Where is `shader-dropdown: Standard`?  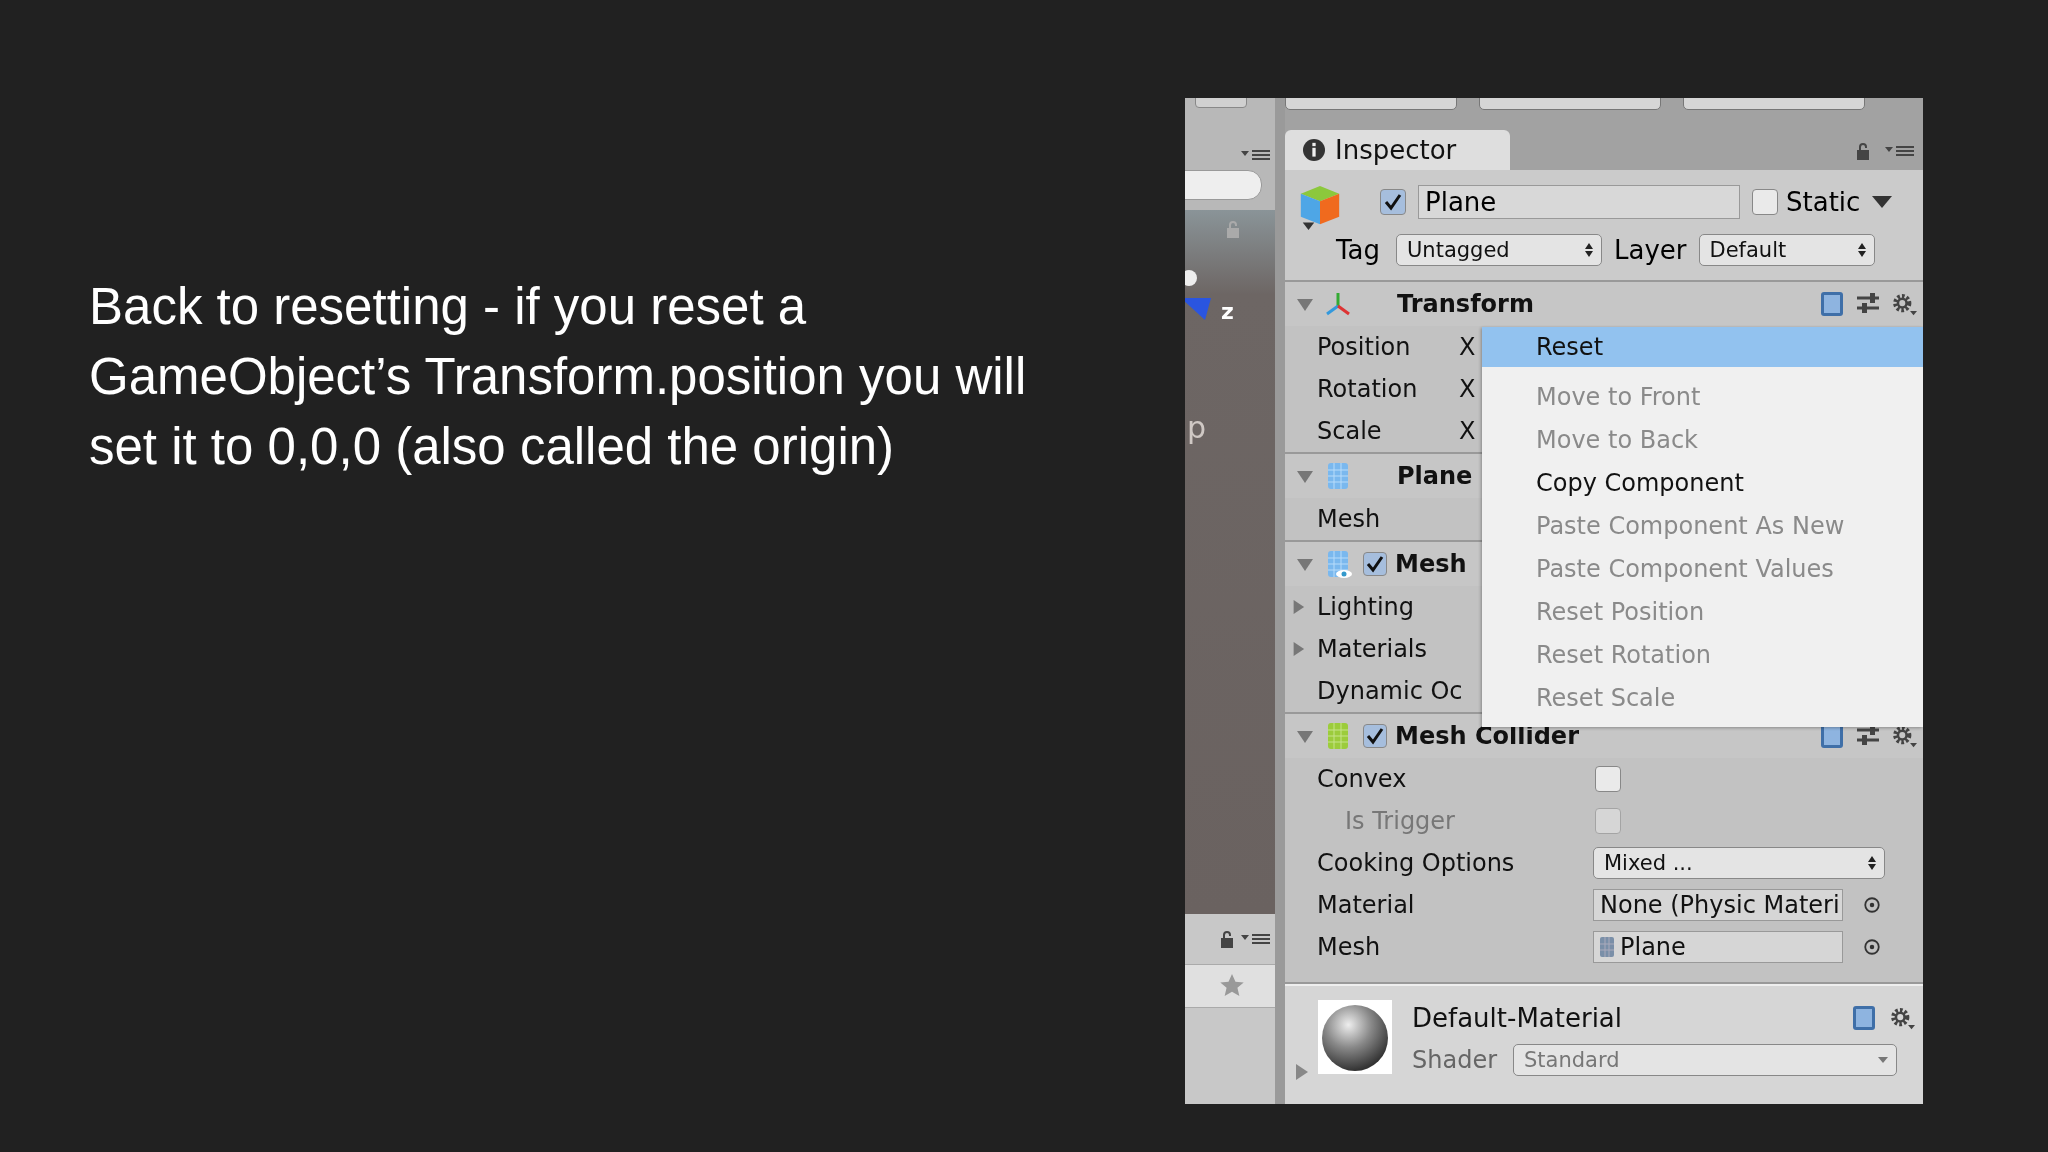
shader-dropdown: Standard is located at coordinates (1705, 1060).